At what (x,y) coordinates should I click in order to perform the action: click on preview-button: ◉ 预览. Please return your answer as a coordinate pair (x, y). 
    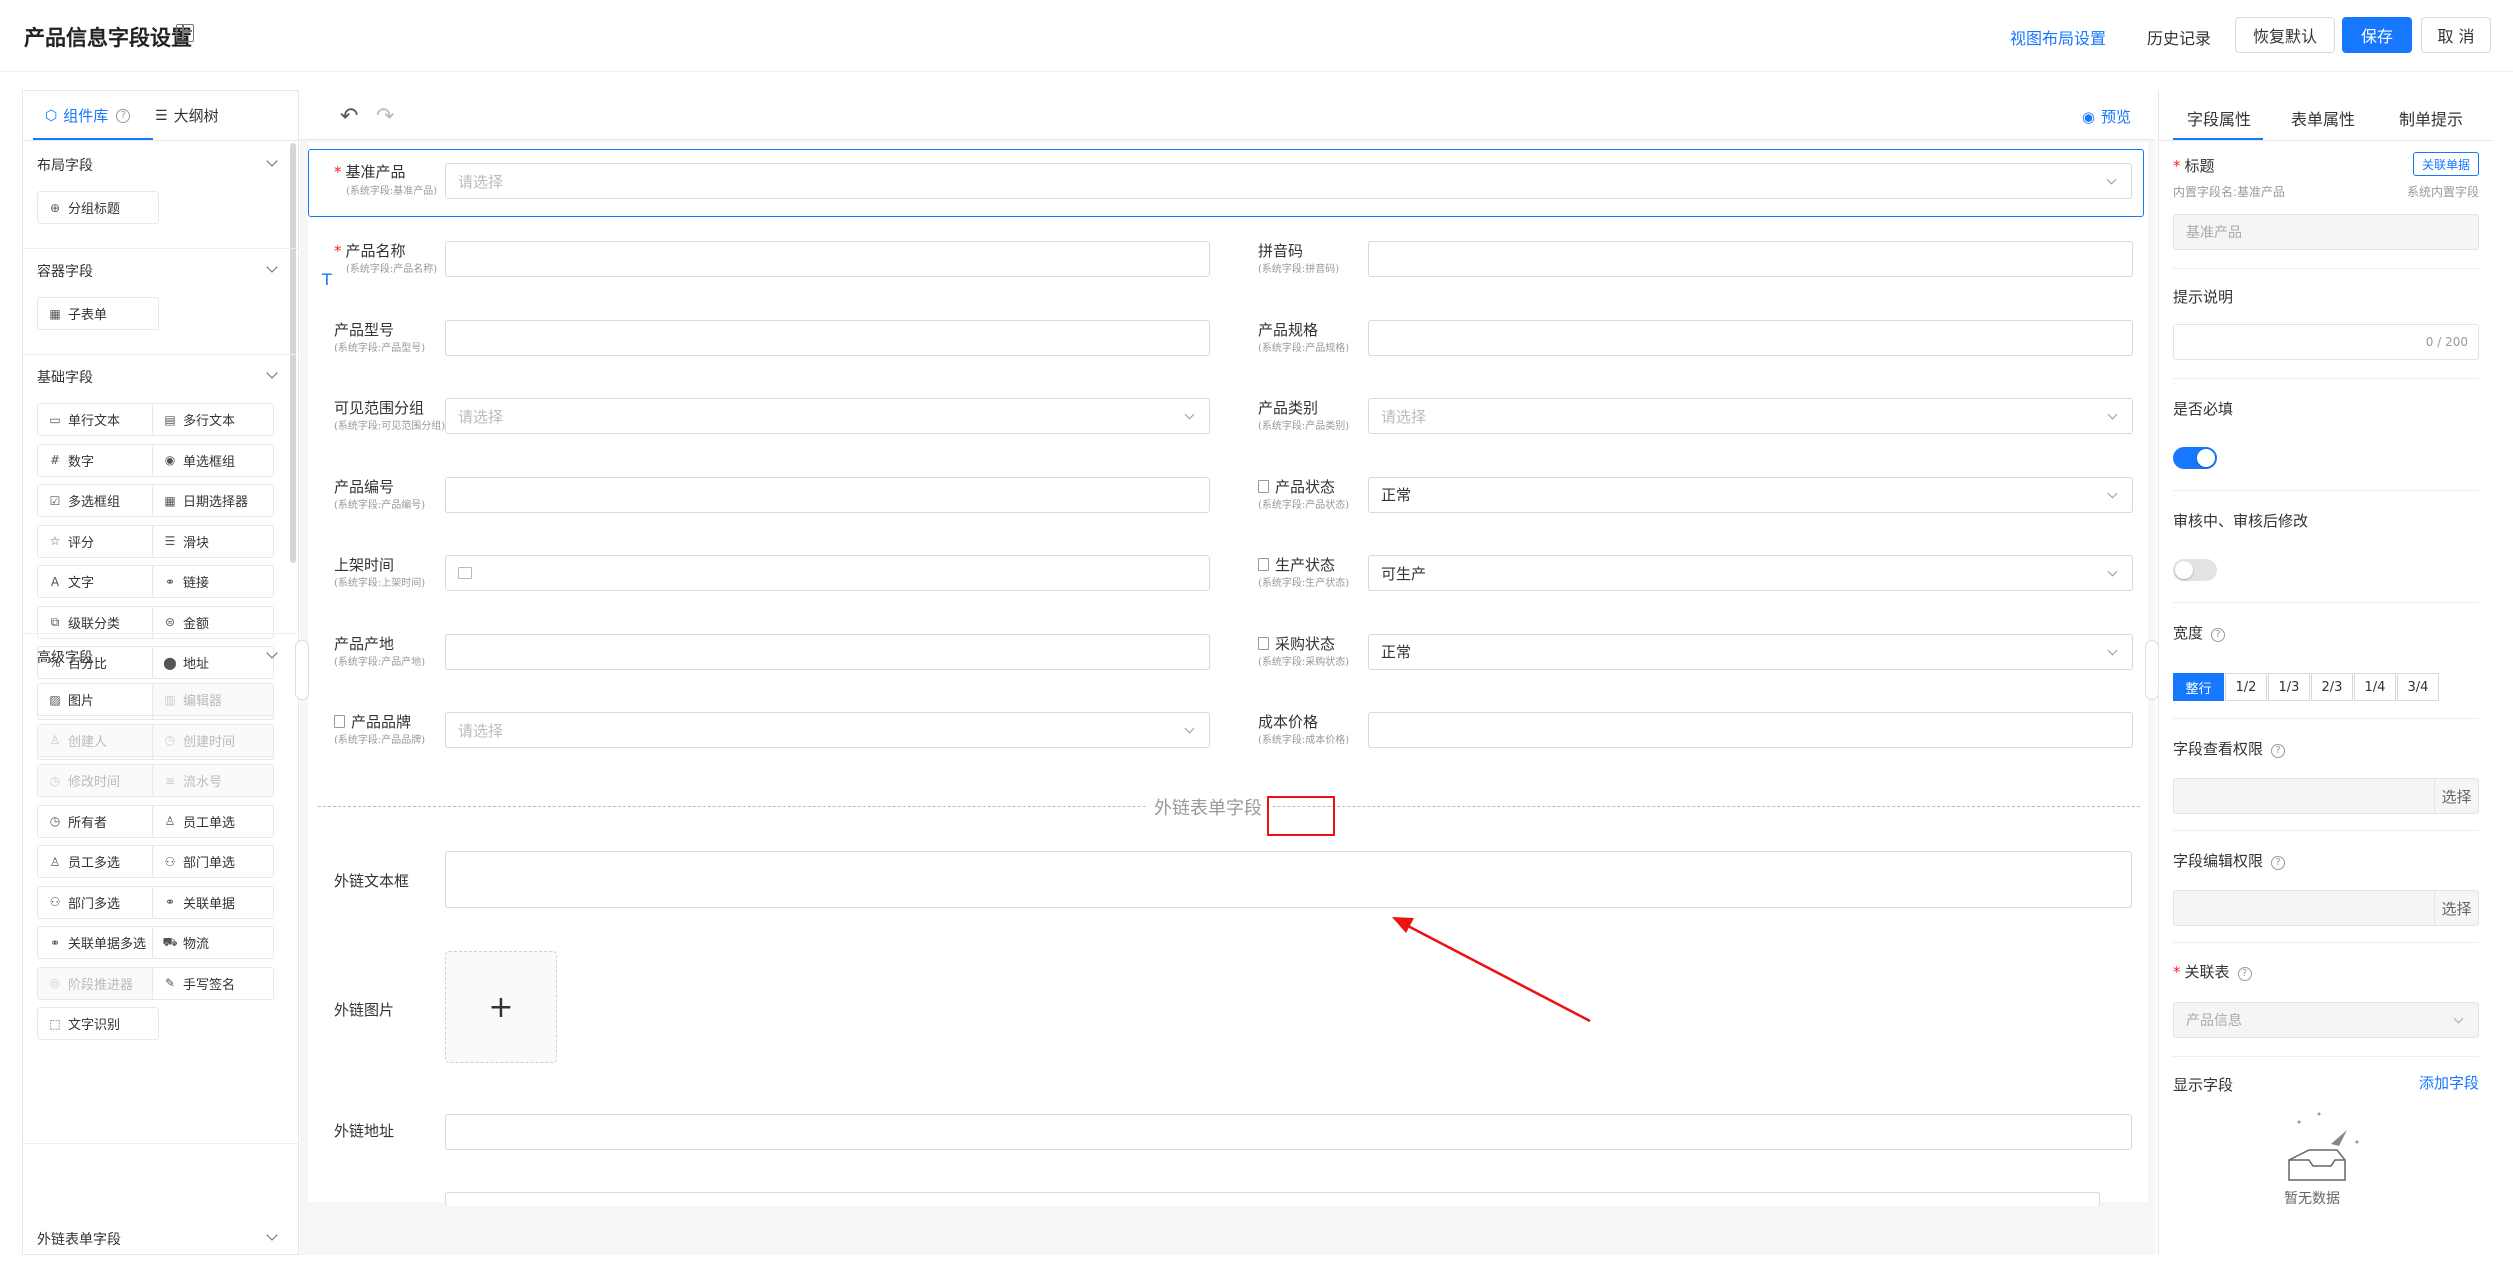
    Looking at the image, I should click on (2106, 116).